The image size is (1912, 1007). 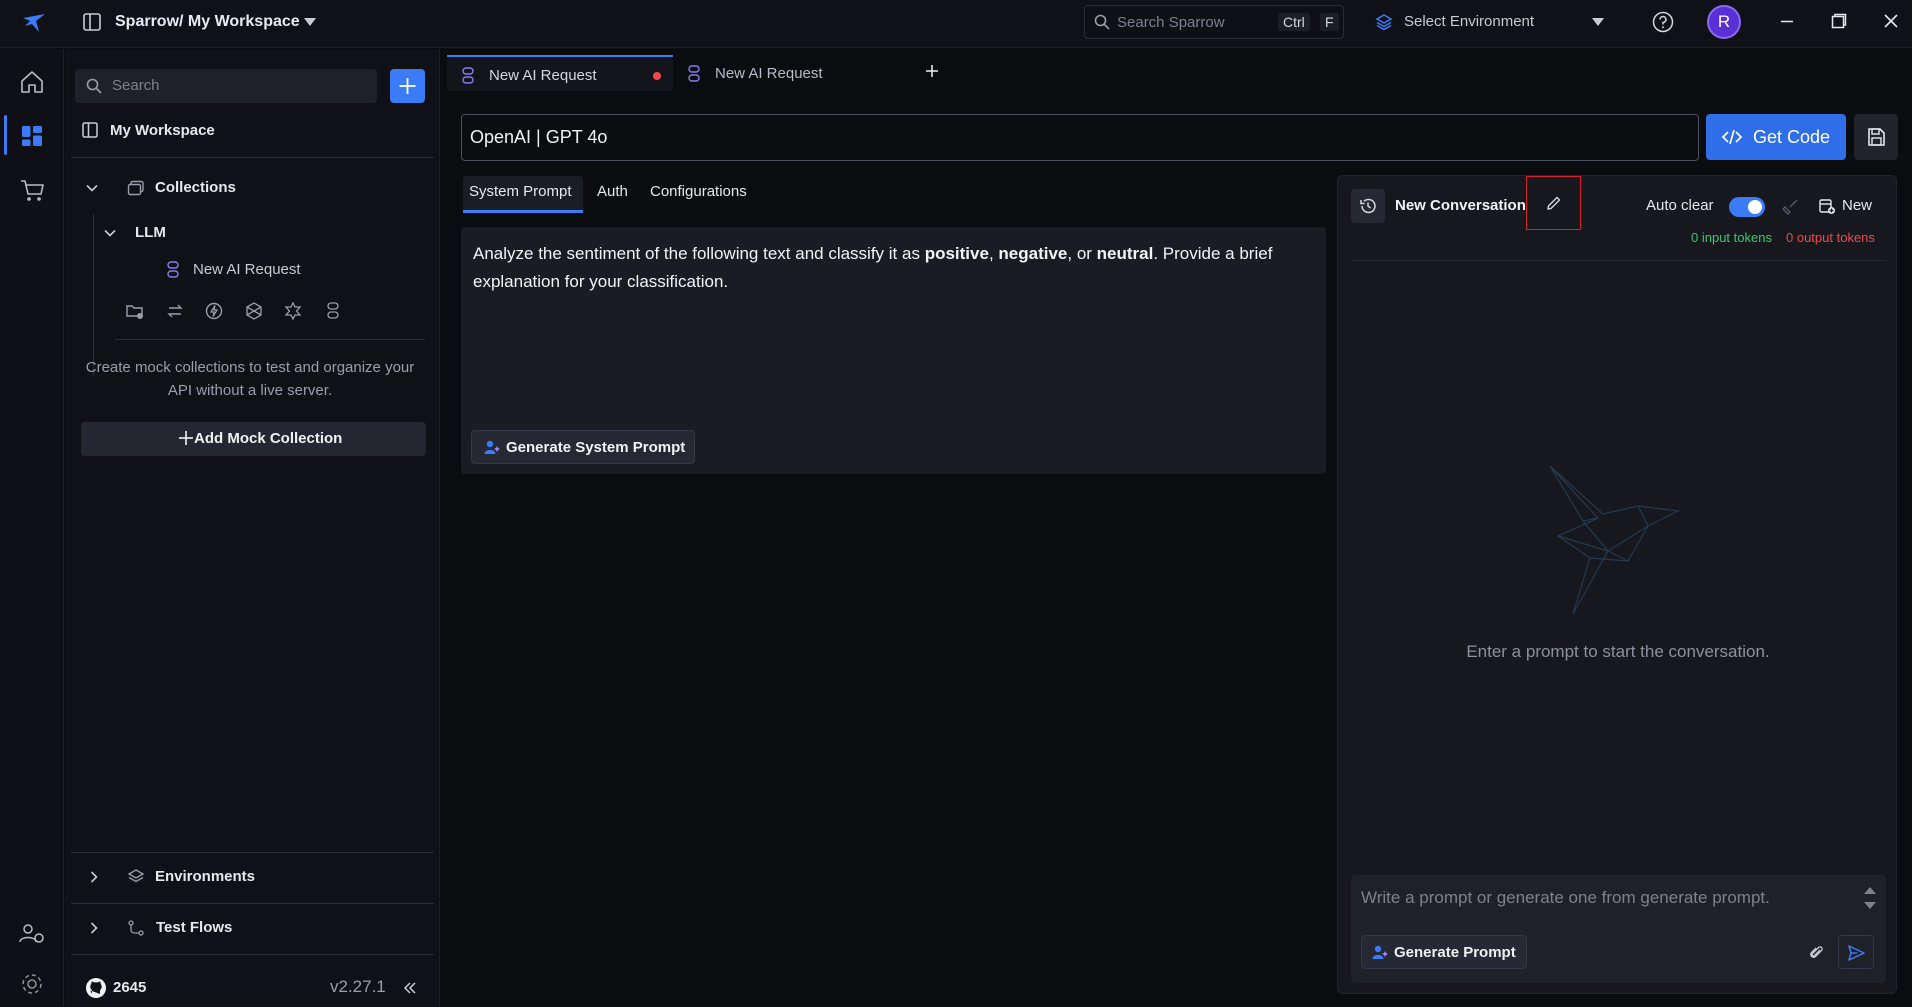 What do you see at coordinates (1857, 205) in the screenshot?
I see `new-conversation-button: New` at bounding box center [1857, 205].